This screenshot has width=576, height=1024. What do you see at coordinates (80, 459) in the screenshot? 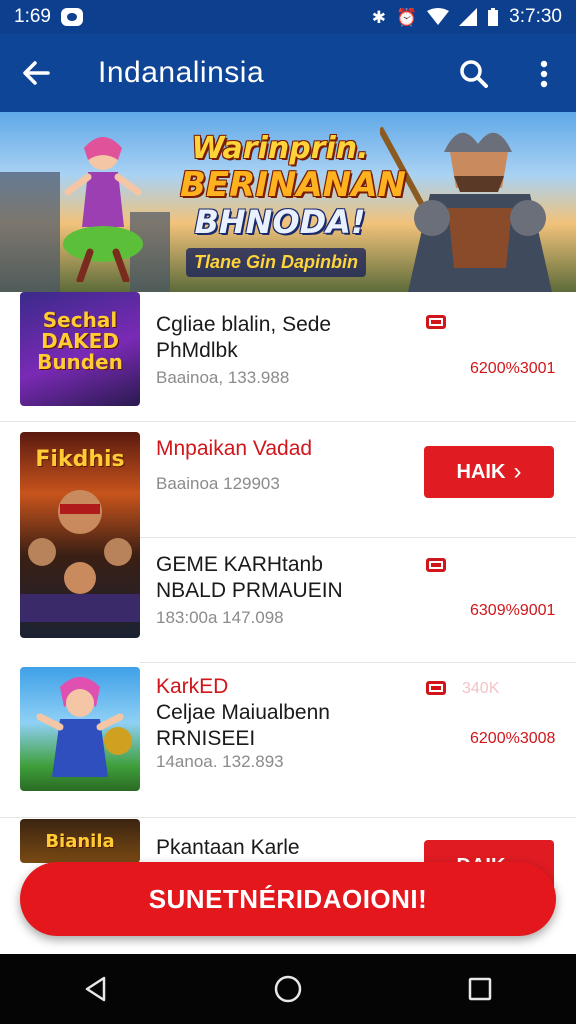
I see `thumbnail-title: Fikdhis` at bounding box center [80, 459].